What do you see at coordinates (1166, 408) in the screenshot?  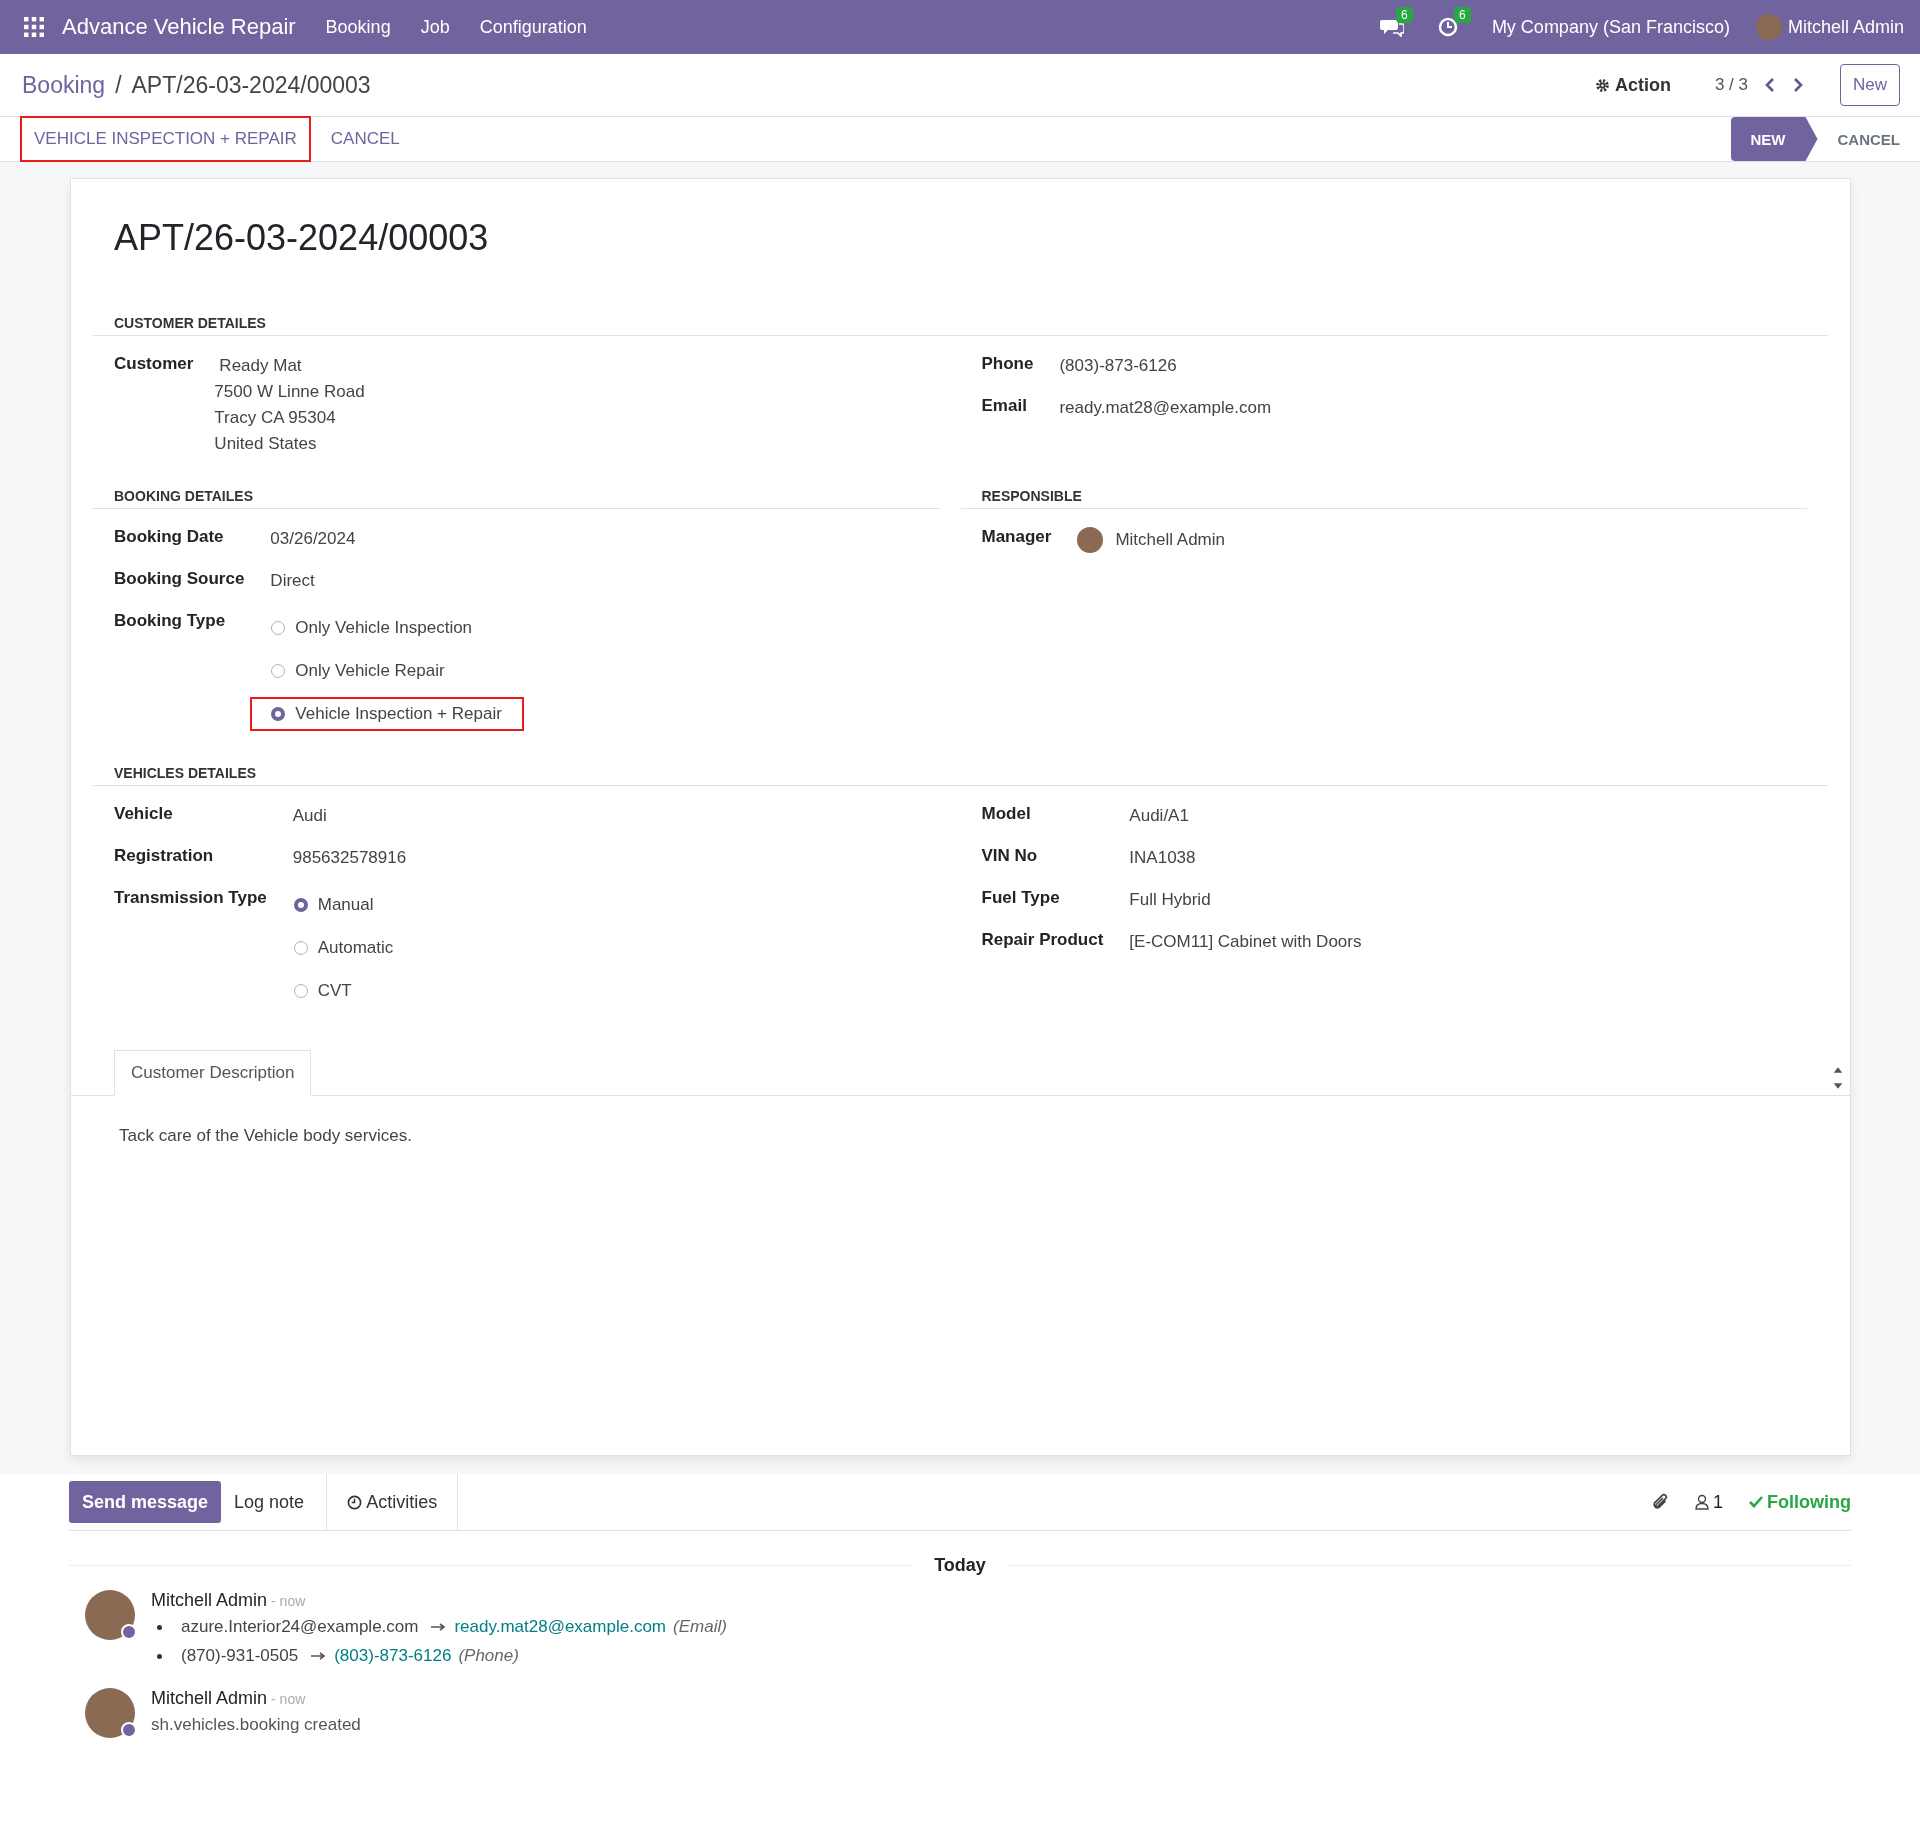 I see `field-value: ready.mat28@example.com` at bounding box center [1166, 408].